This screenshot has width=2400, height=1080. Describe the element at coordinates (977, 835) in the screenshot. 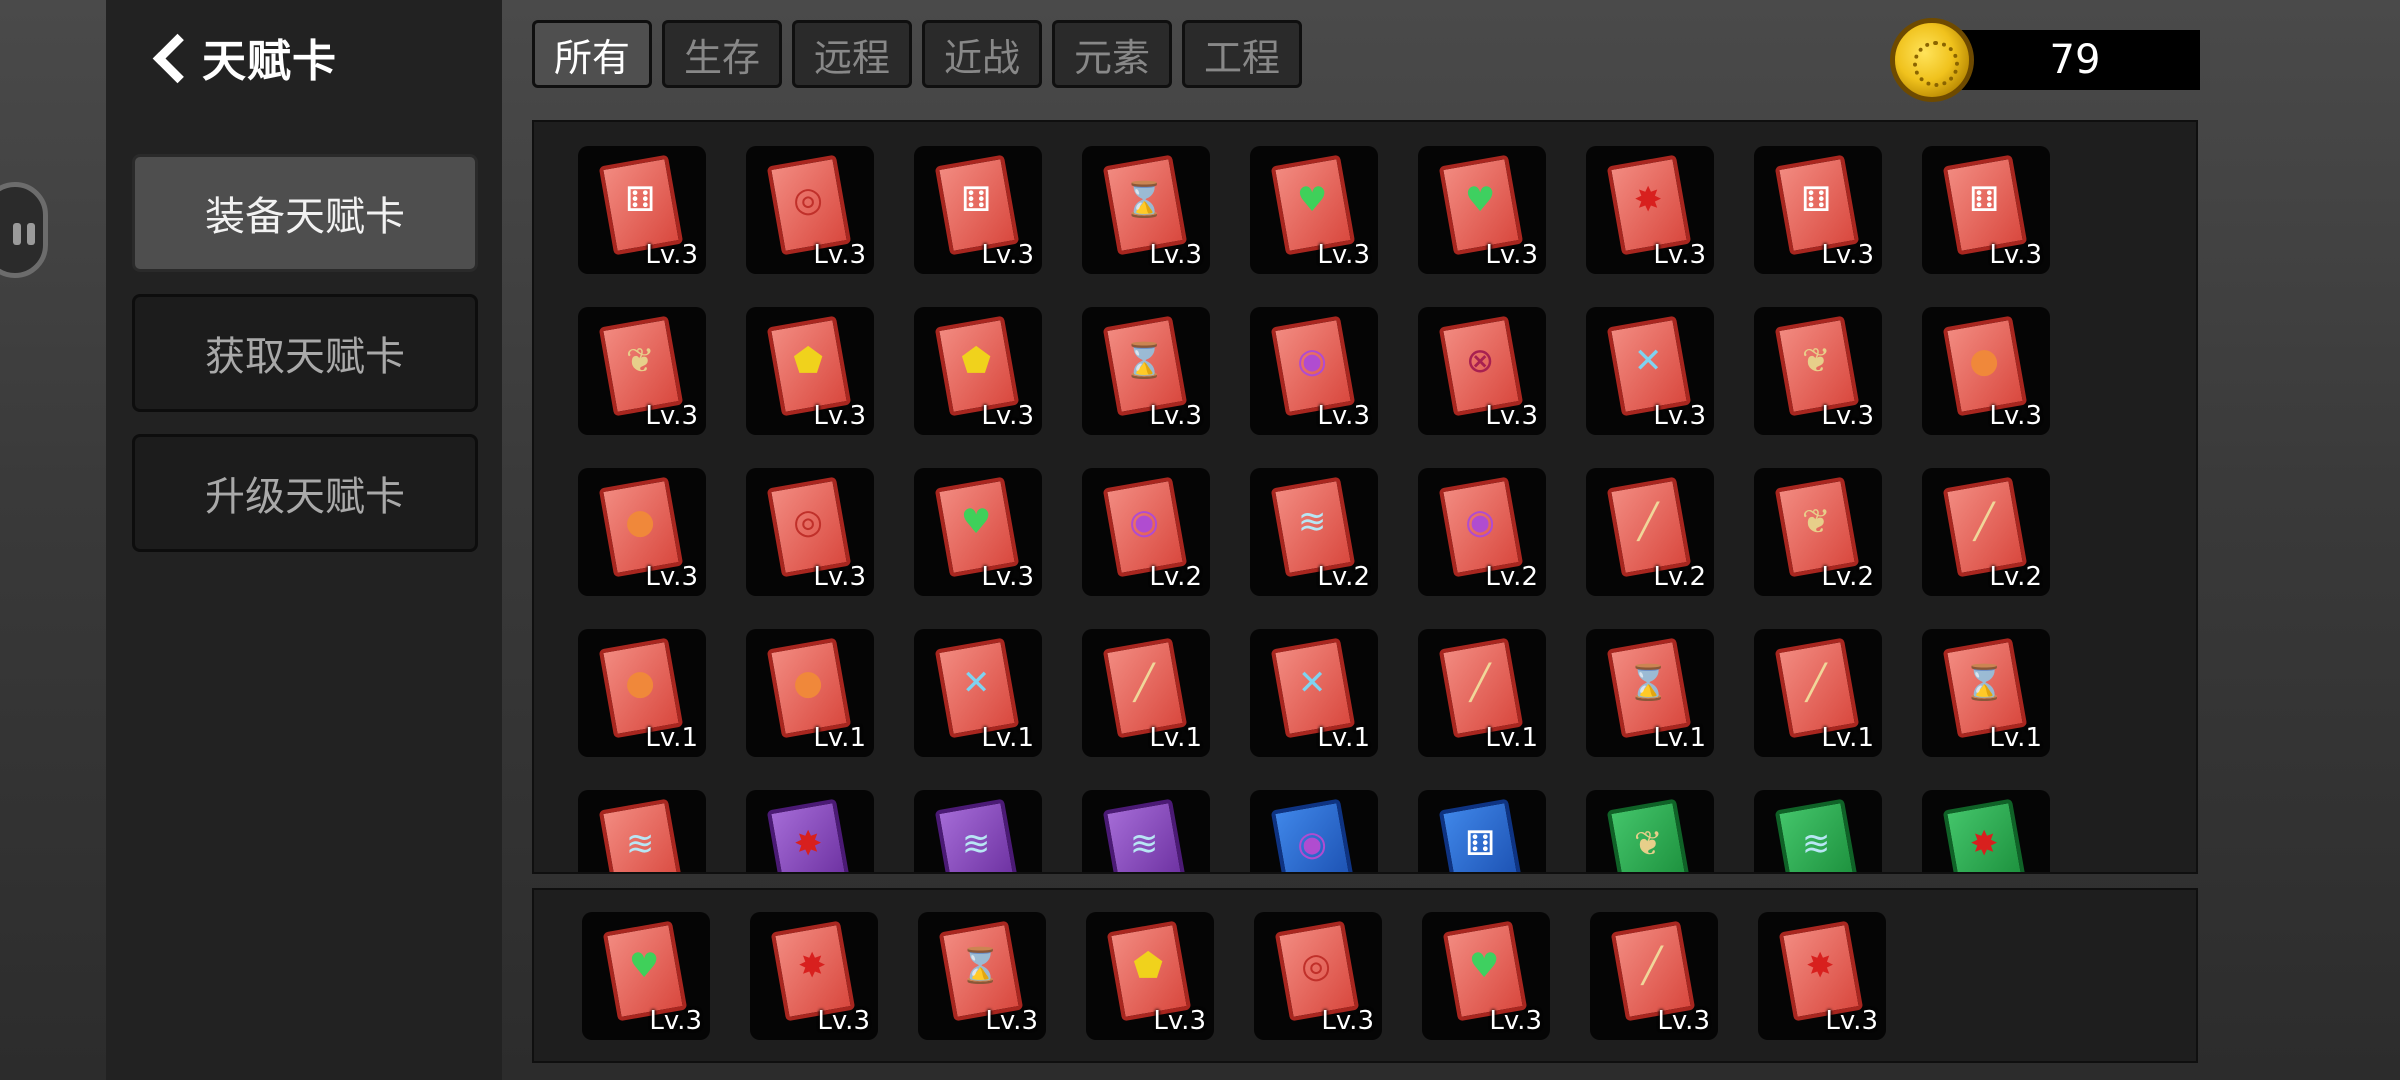

I see `talent-card: ≋` at that location.